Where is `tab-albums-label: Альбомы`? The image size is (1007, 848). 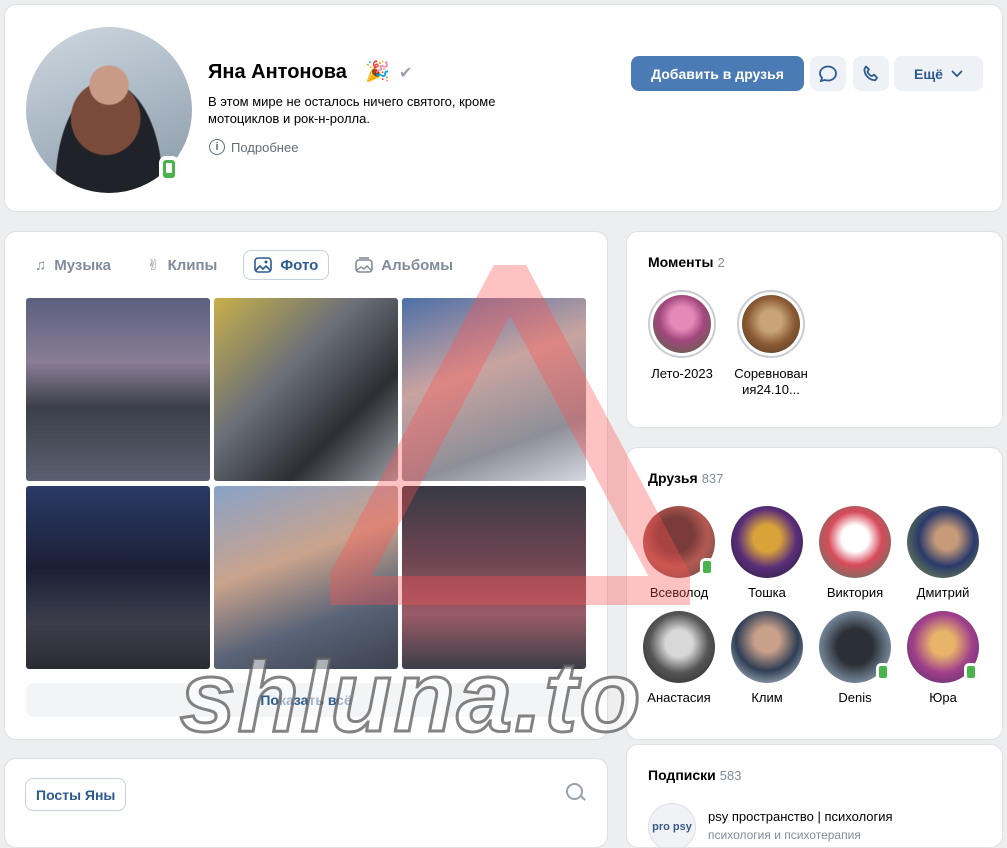
tab-albums-label: Альбомы is located at coordinates (417, 265).